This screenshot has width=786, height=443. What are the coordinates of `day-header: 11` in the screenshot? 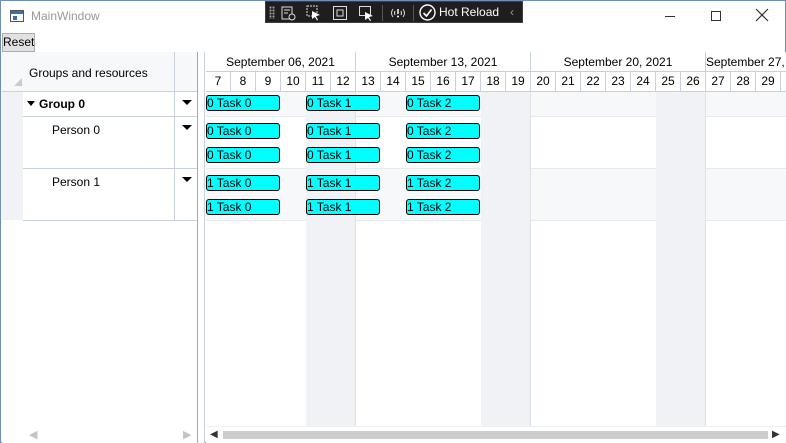 It's located at (318, 82).